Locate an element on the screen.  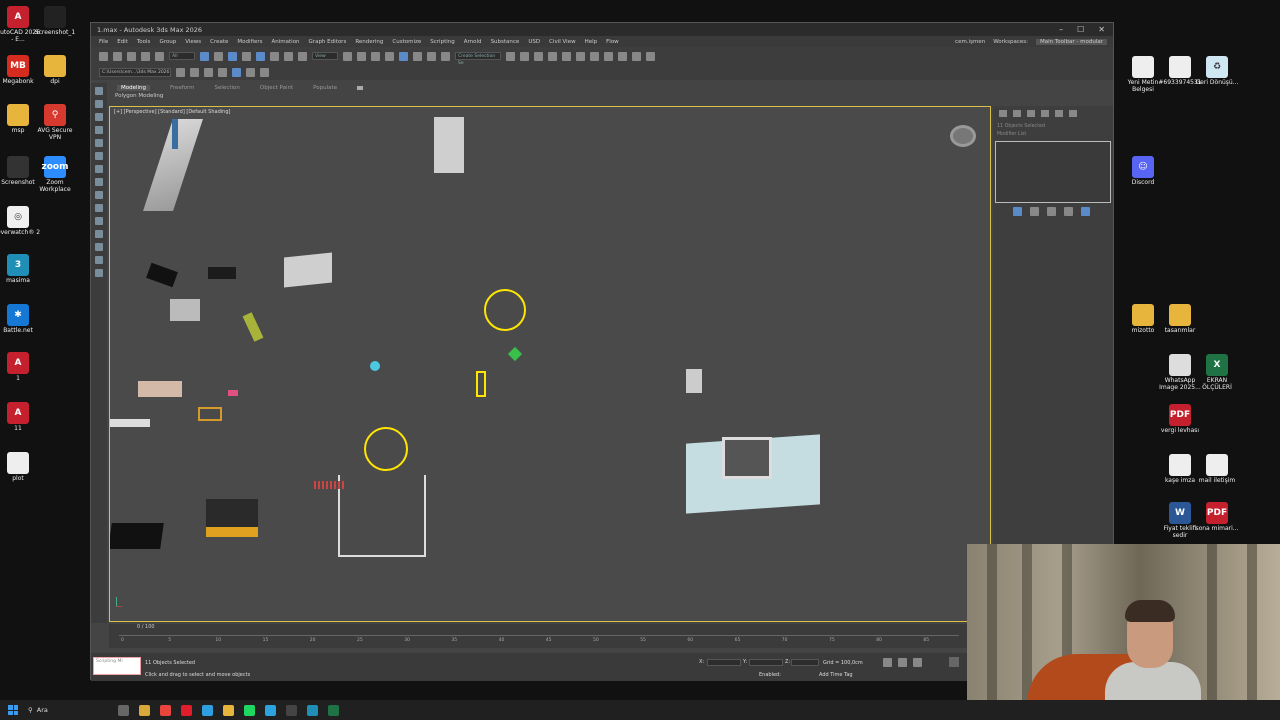
rendered-frame-icon is located at coordinates (636, 56).